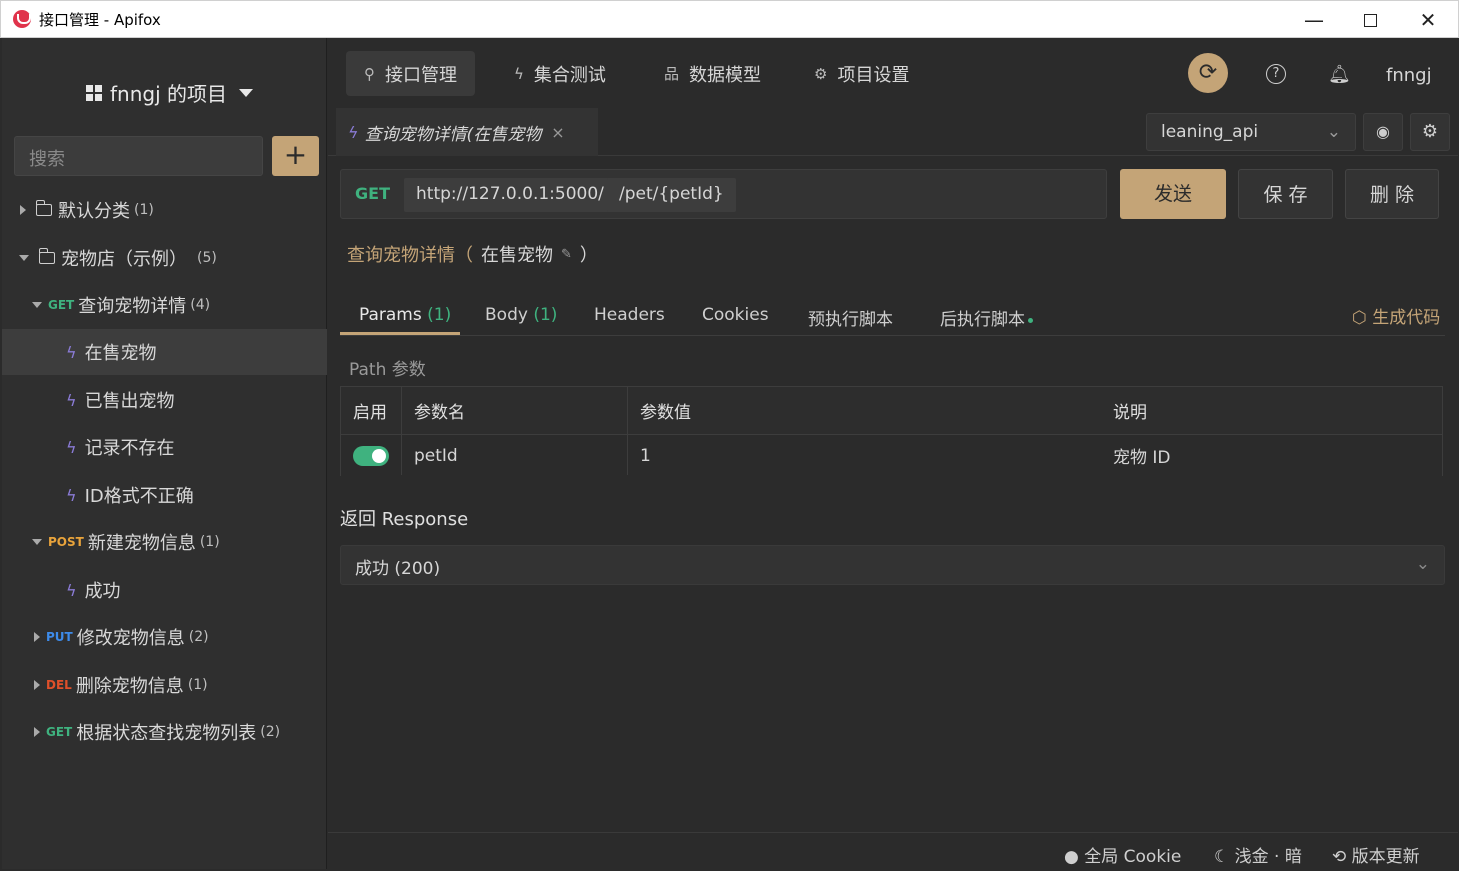 This screenshot has width=1459, height=871. What do you see at coordinates (1258, 854) in the screenshot?
I see `theme-button: ☾ 浅金 · 暗` at bounding box center [1258, 854].